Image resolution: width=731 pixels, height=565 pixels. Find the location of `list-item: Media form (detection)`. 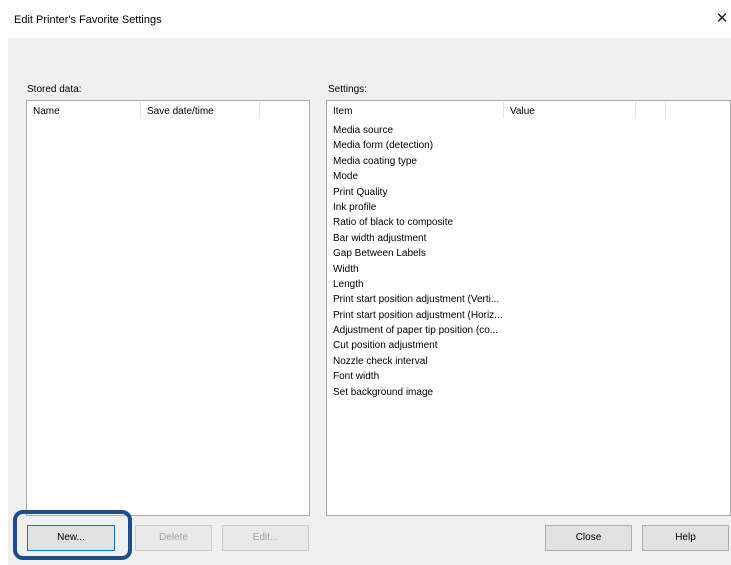

list-item: Media form (detection) is located at coordinates (418, 145).